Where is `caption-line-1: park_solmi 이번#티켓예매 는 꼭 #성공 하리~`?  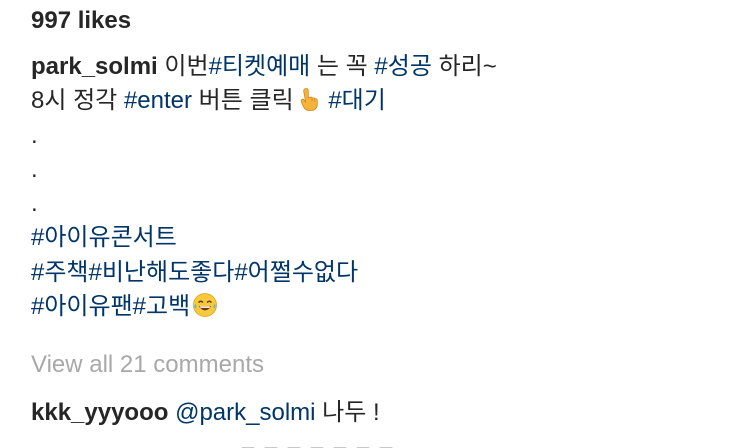
caption-line-1: park_solmi 이번#티켓예매 는 꼭 #성공 하리~ is located at coordinates (264, 67).